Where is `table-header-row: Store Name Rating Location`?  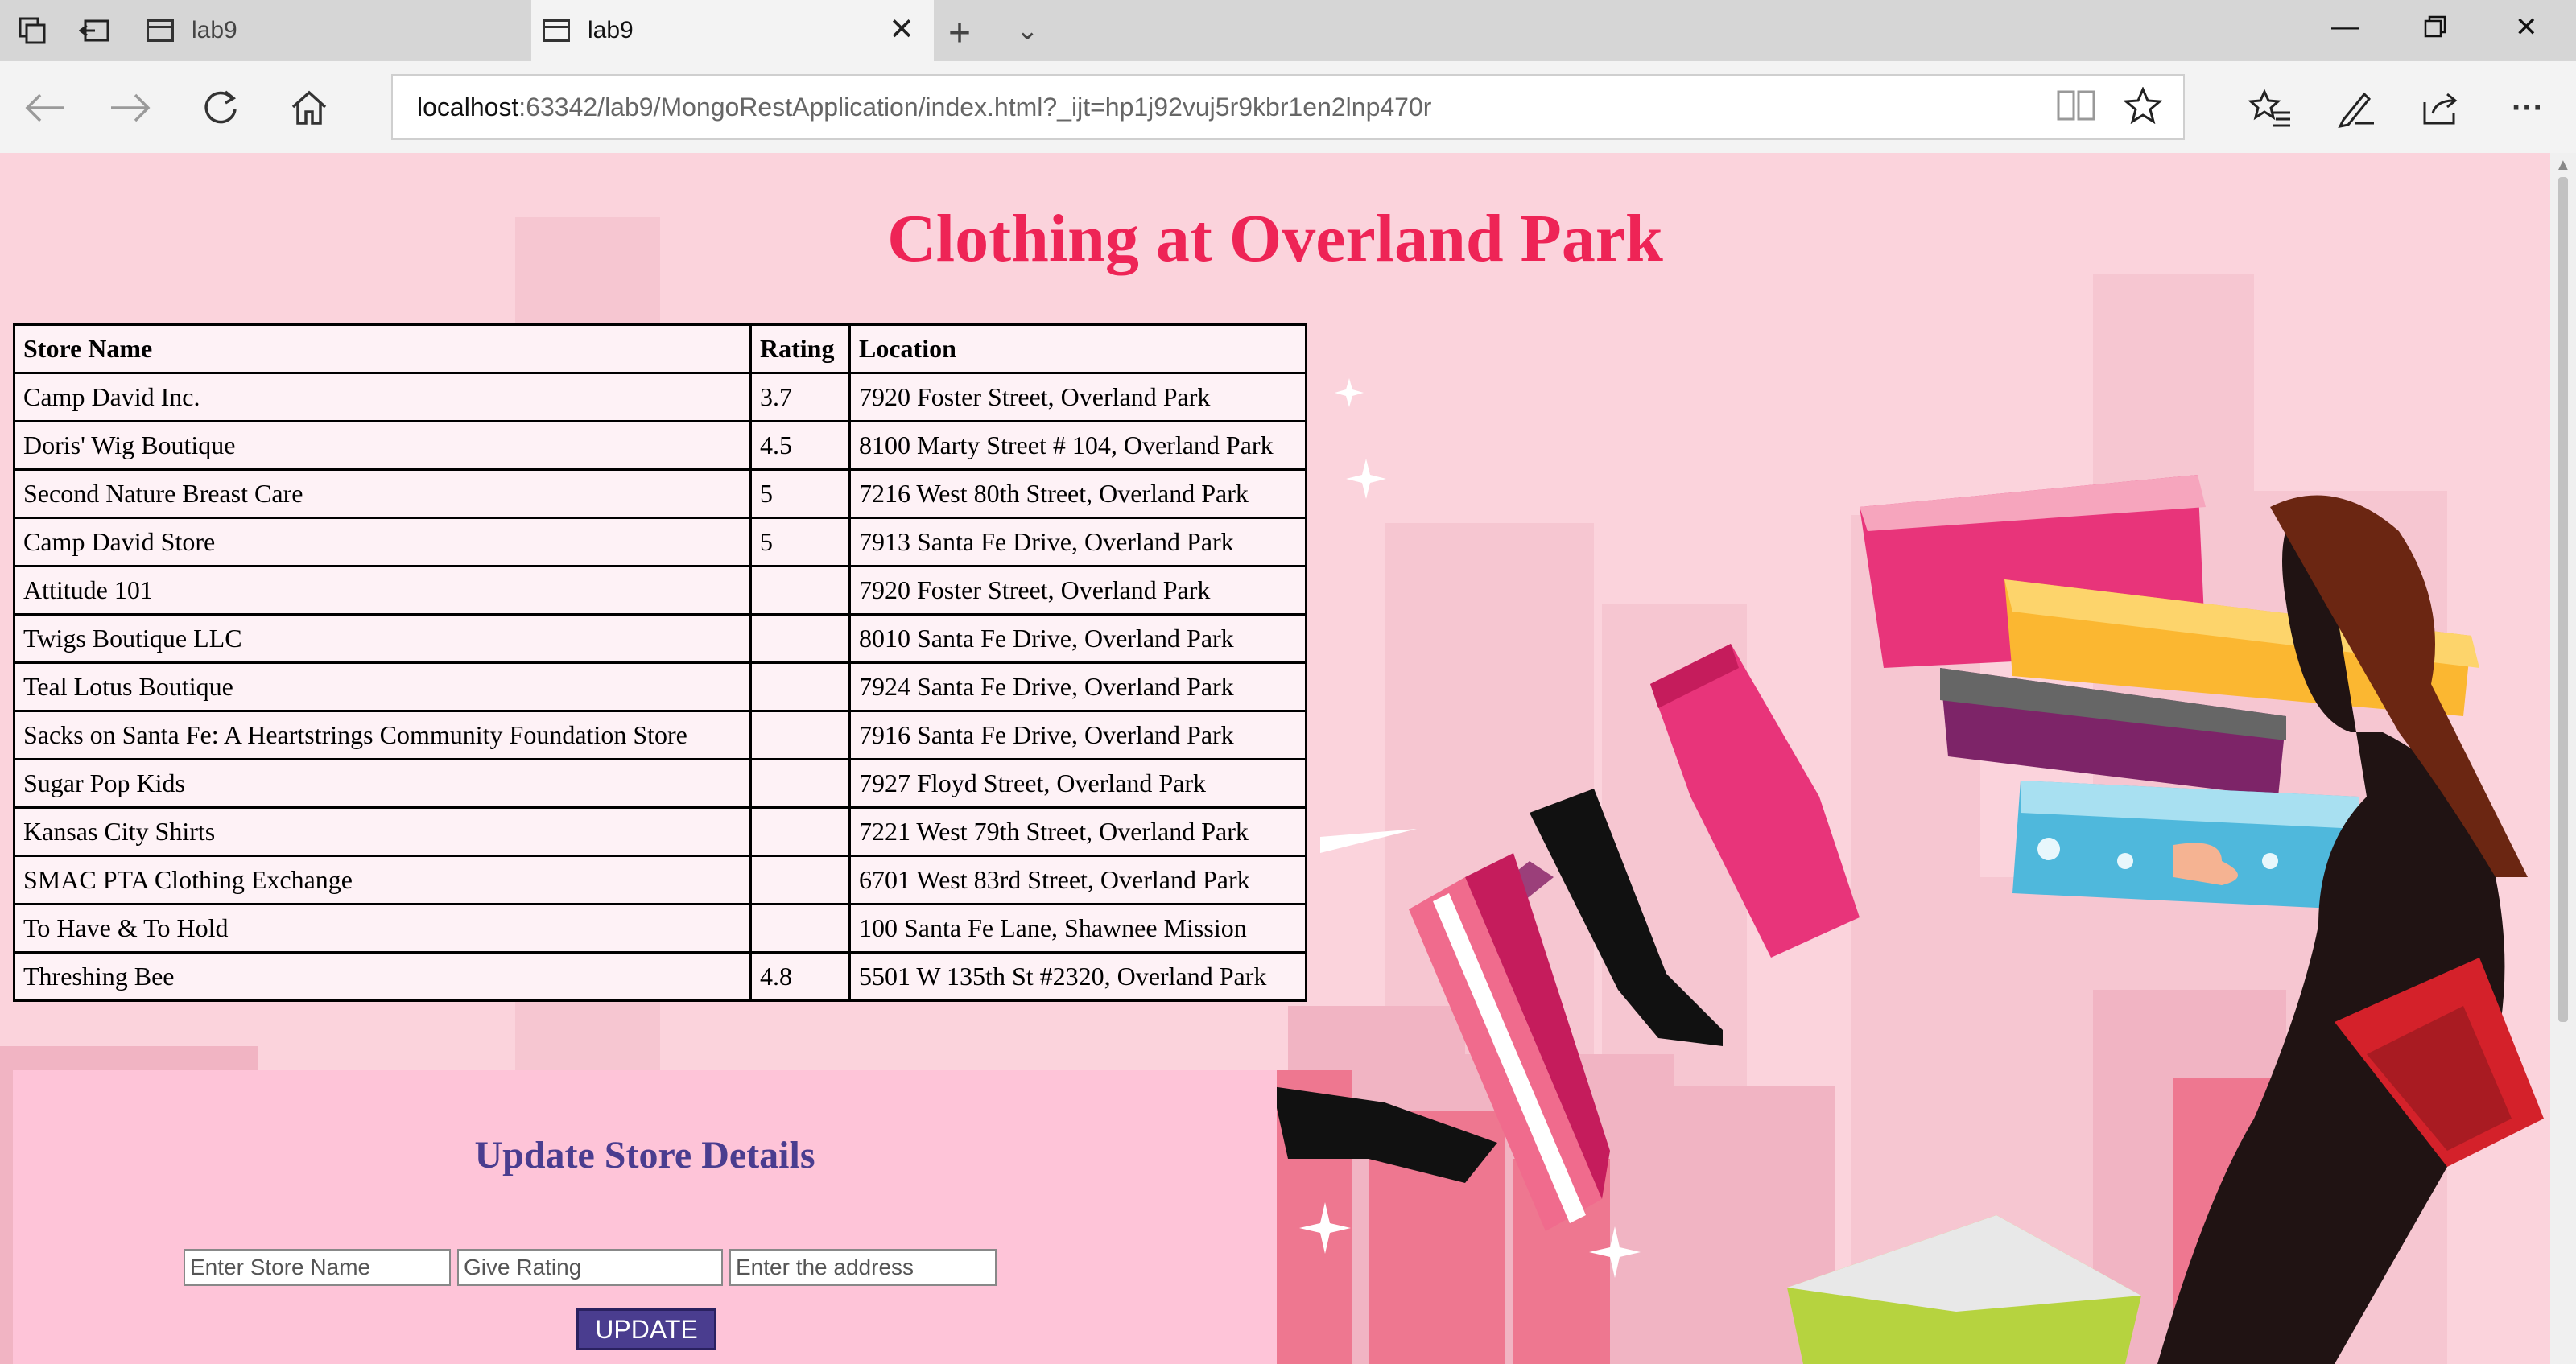
table-header-row: Store Name Rating Location is located at coordinates (660, 348).